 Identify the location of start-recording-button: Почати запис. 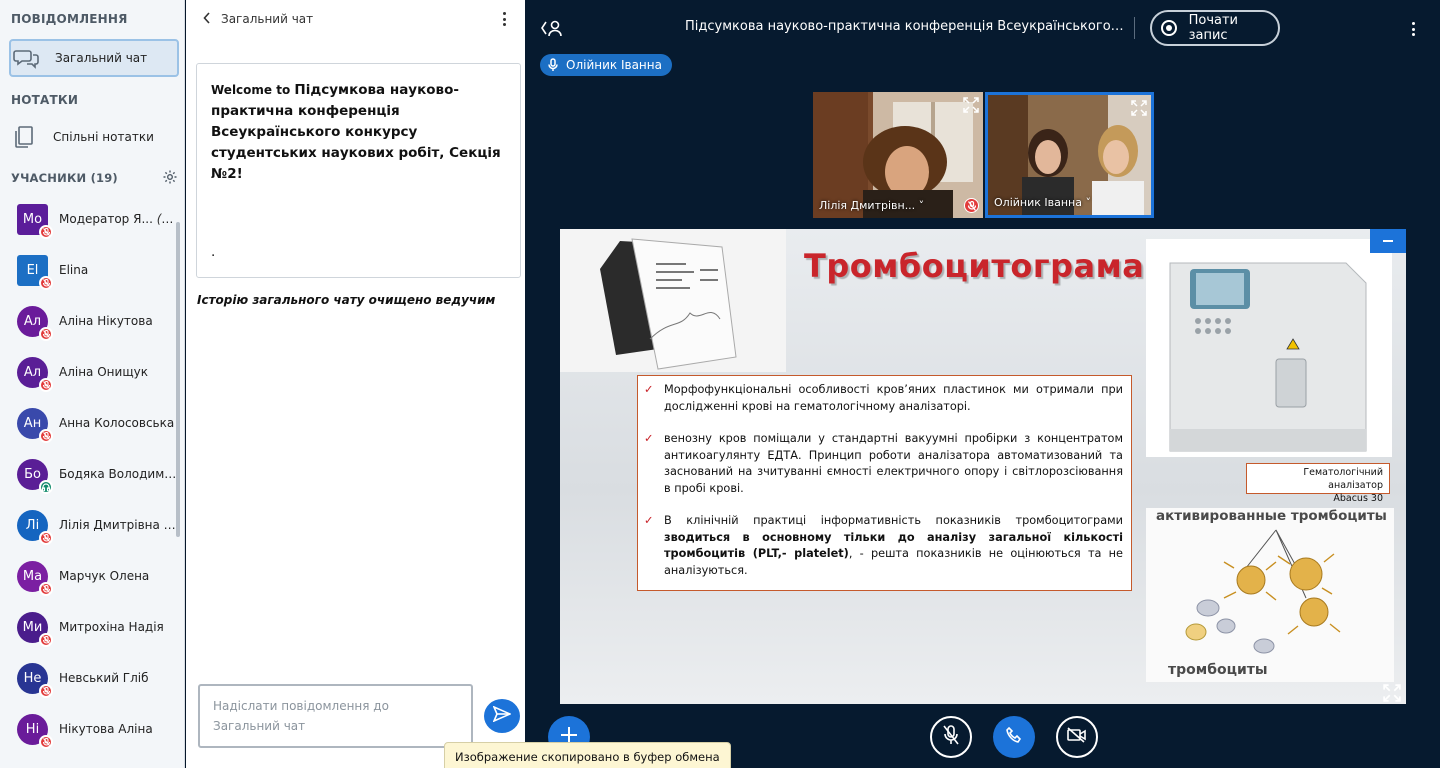
(1215, 28).